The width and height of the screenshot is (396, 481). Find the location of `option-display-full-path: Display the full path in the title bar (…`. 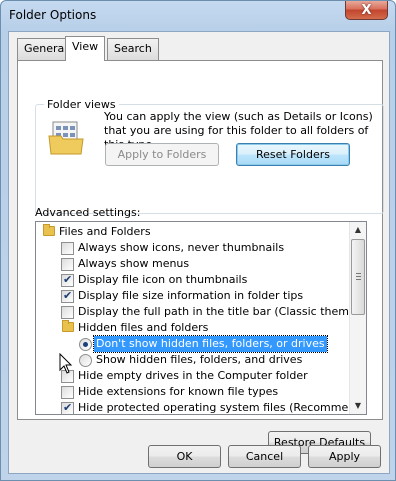

option-display-full-path: Display the full path in the title bar (… is located at coordinates (213, 312).